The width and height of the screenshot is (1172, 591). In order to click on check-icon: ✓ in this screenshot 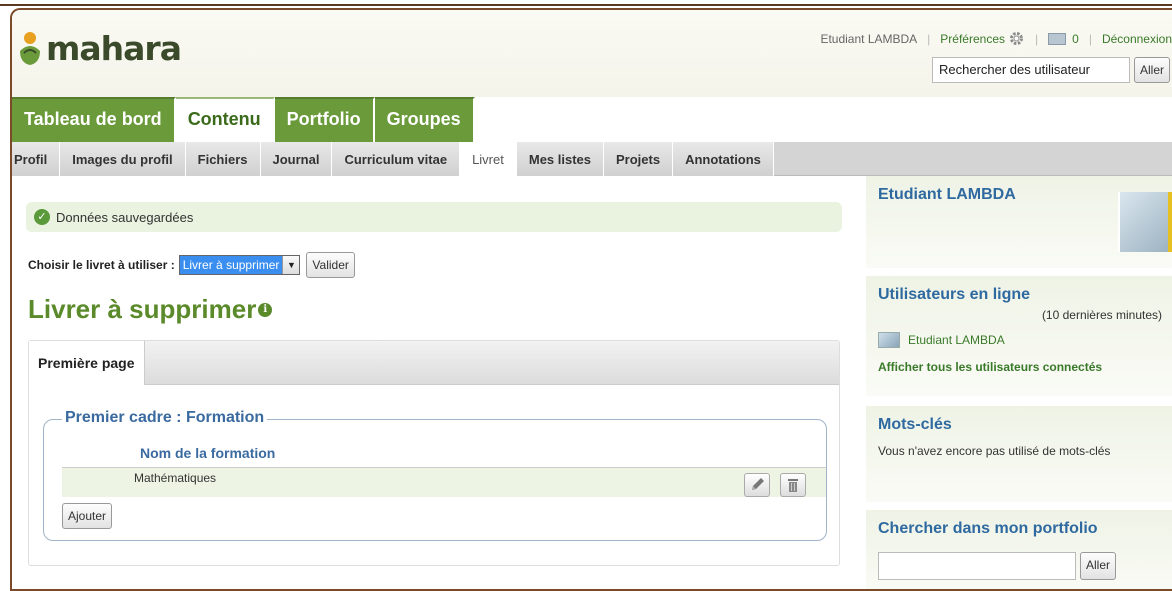, I will do `click(42, 217)`.